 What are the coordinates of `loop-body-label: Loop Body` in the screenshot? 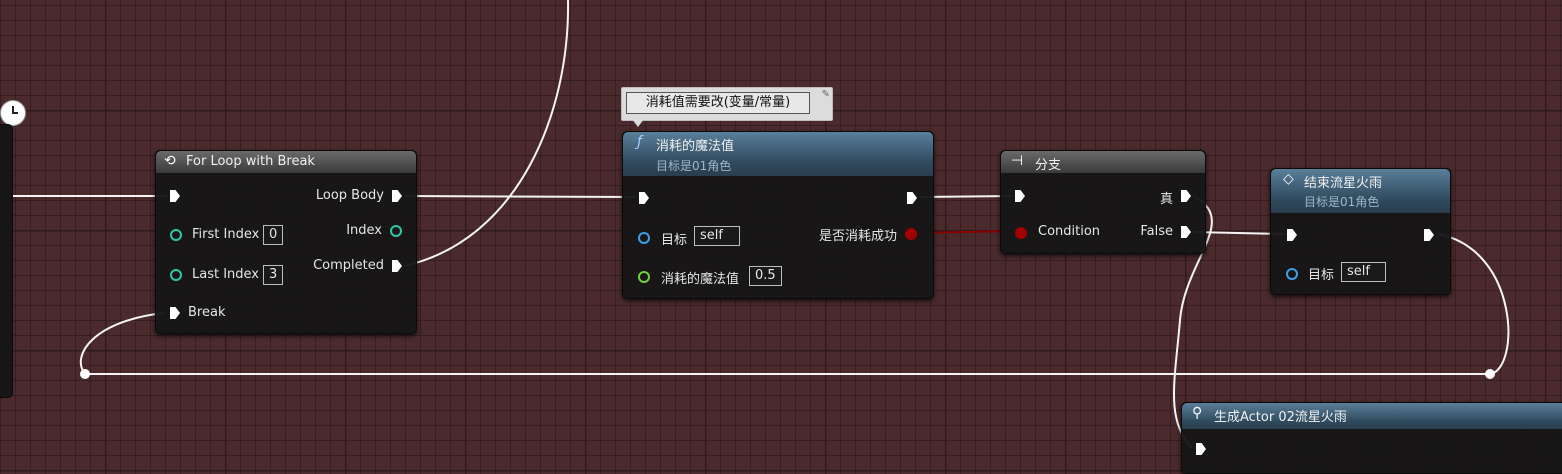 It's located at (349, 195).